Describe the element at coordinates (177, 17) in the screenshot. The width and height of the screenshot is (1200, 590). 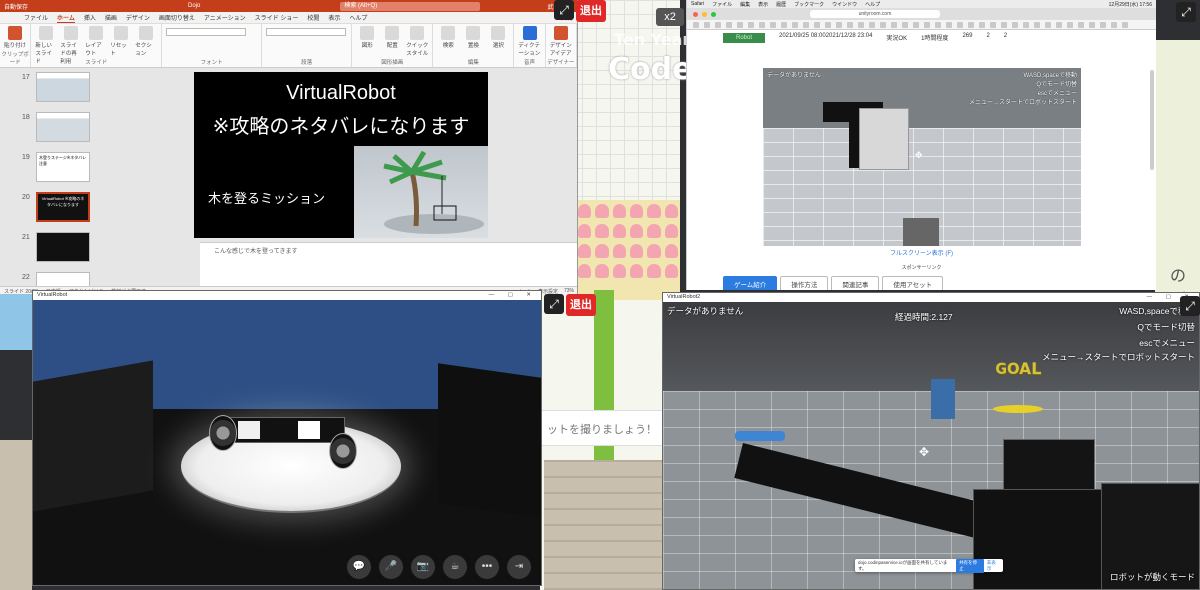
I see `ribbon-tab: 画面切り替え` at that location.